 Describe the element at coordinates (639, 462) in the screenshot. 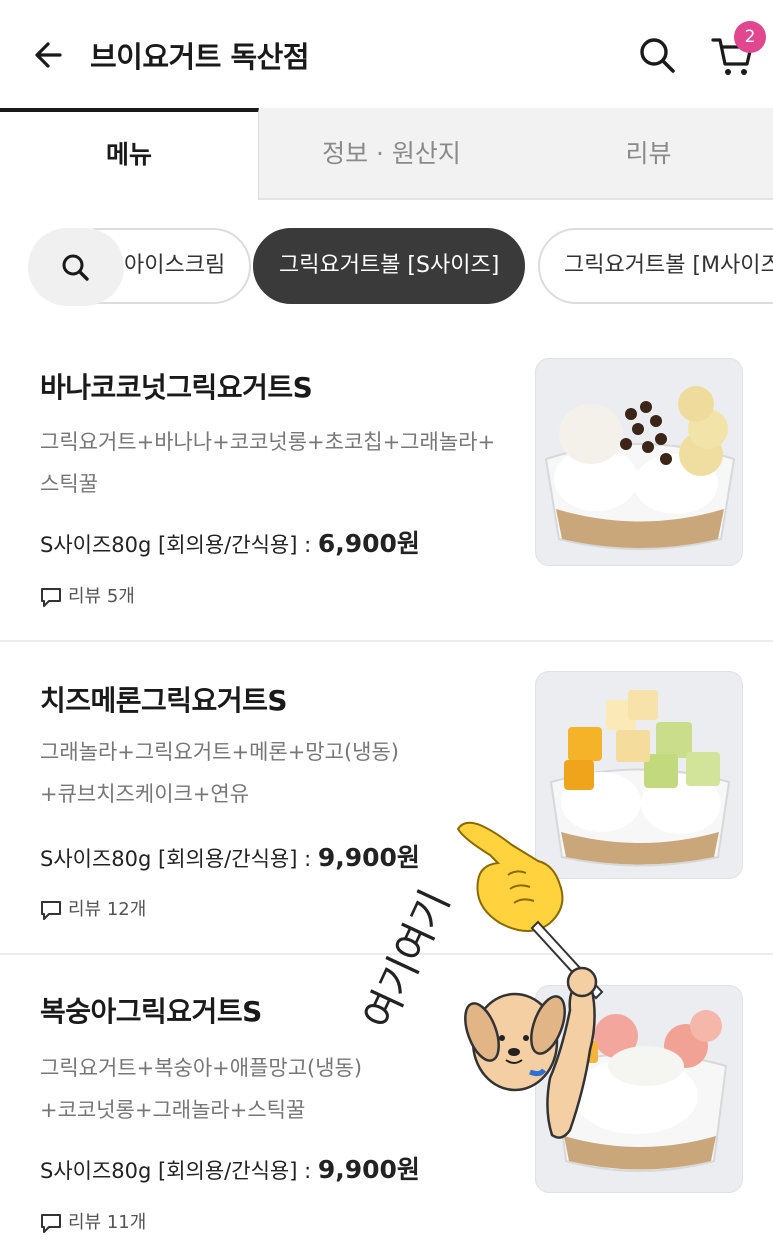

I see `item-photo-banana-coconut` at that location.